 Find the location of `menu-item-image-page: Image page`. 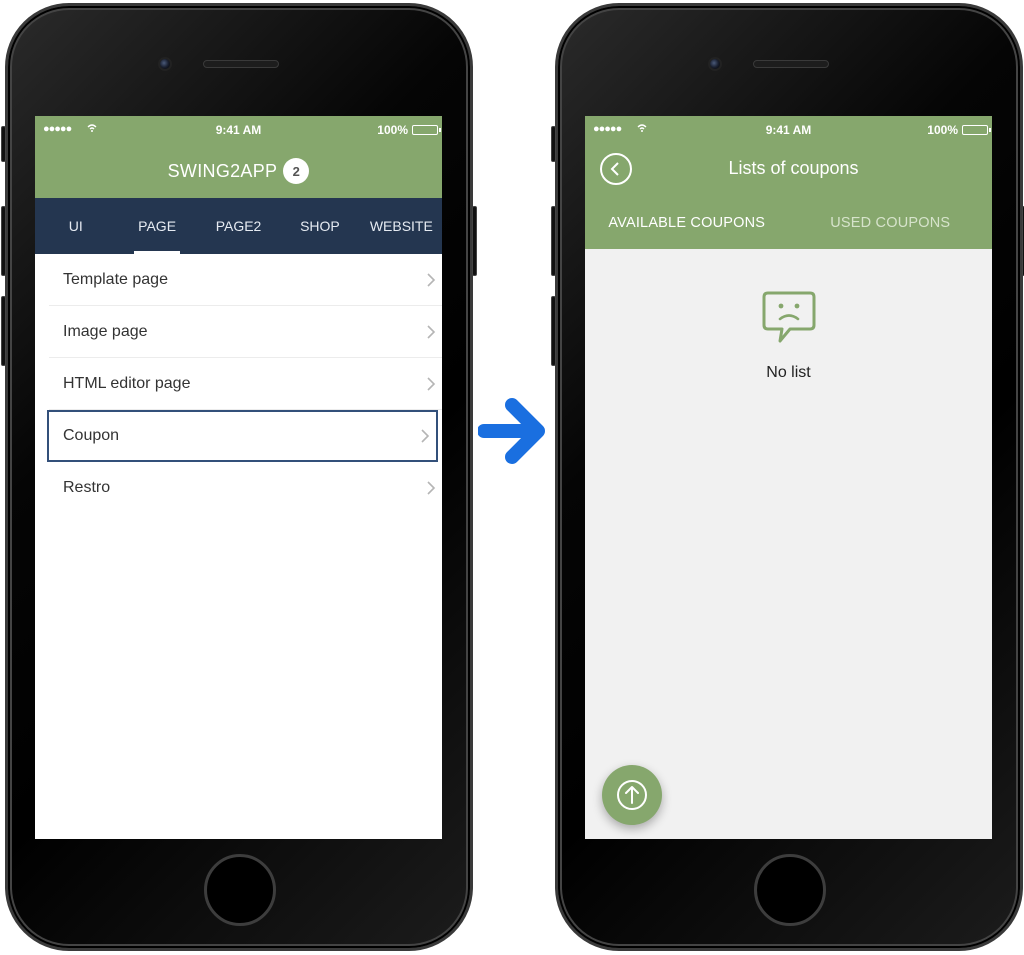

menu-item-image-page: Image page is located at coordinates (245, 332).